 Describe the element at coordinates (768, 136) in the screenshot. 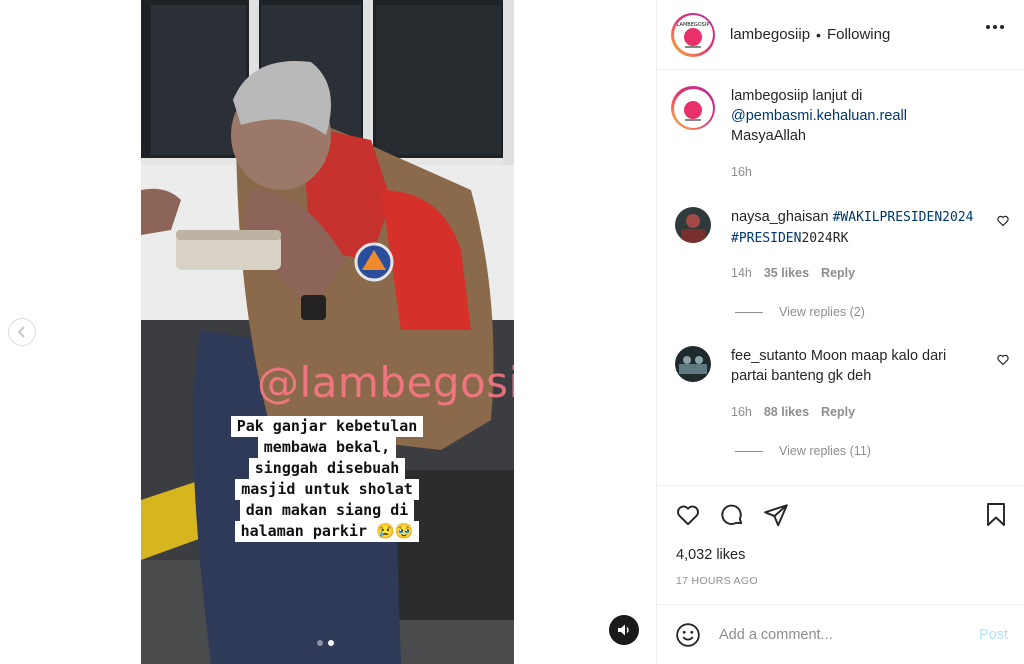

I see `caption-body: MasyaAllah` at that location.